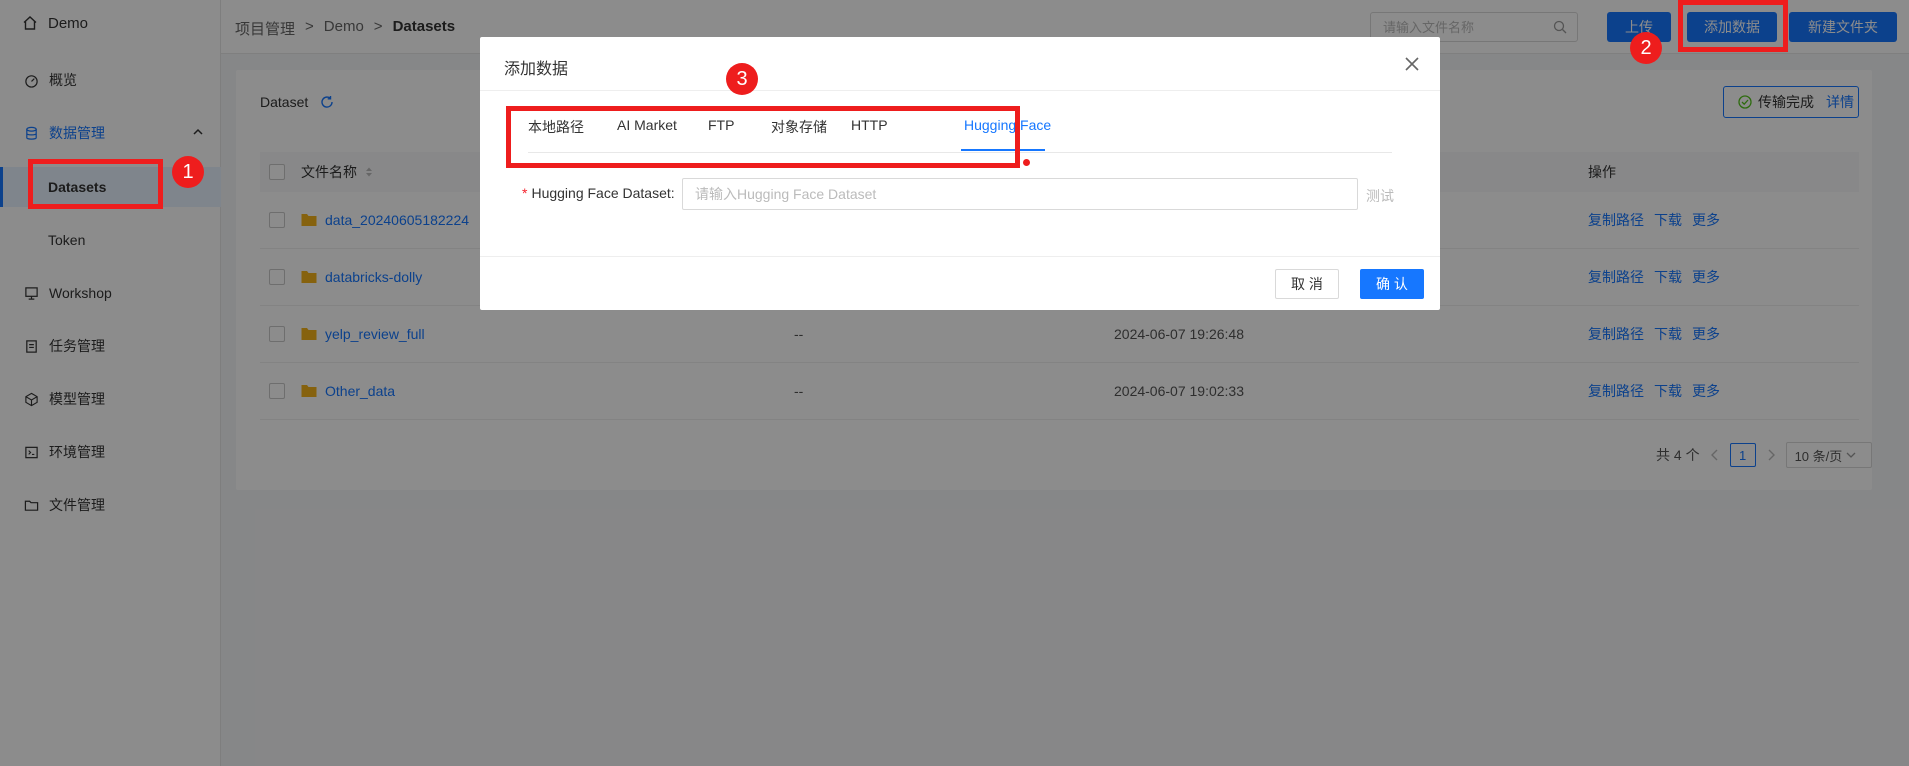  Describe the element at coordinates (1380, 196) in the screenshot. I see `test-button: 测试` at that location.